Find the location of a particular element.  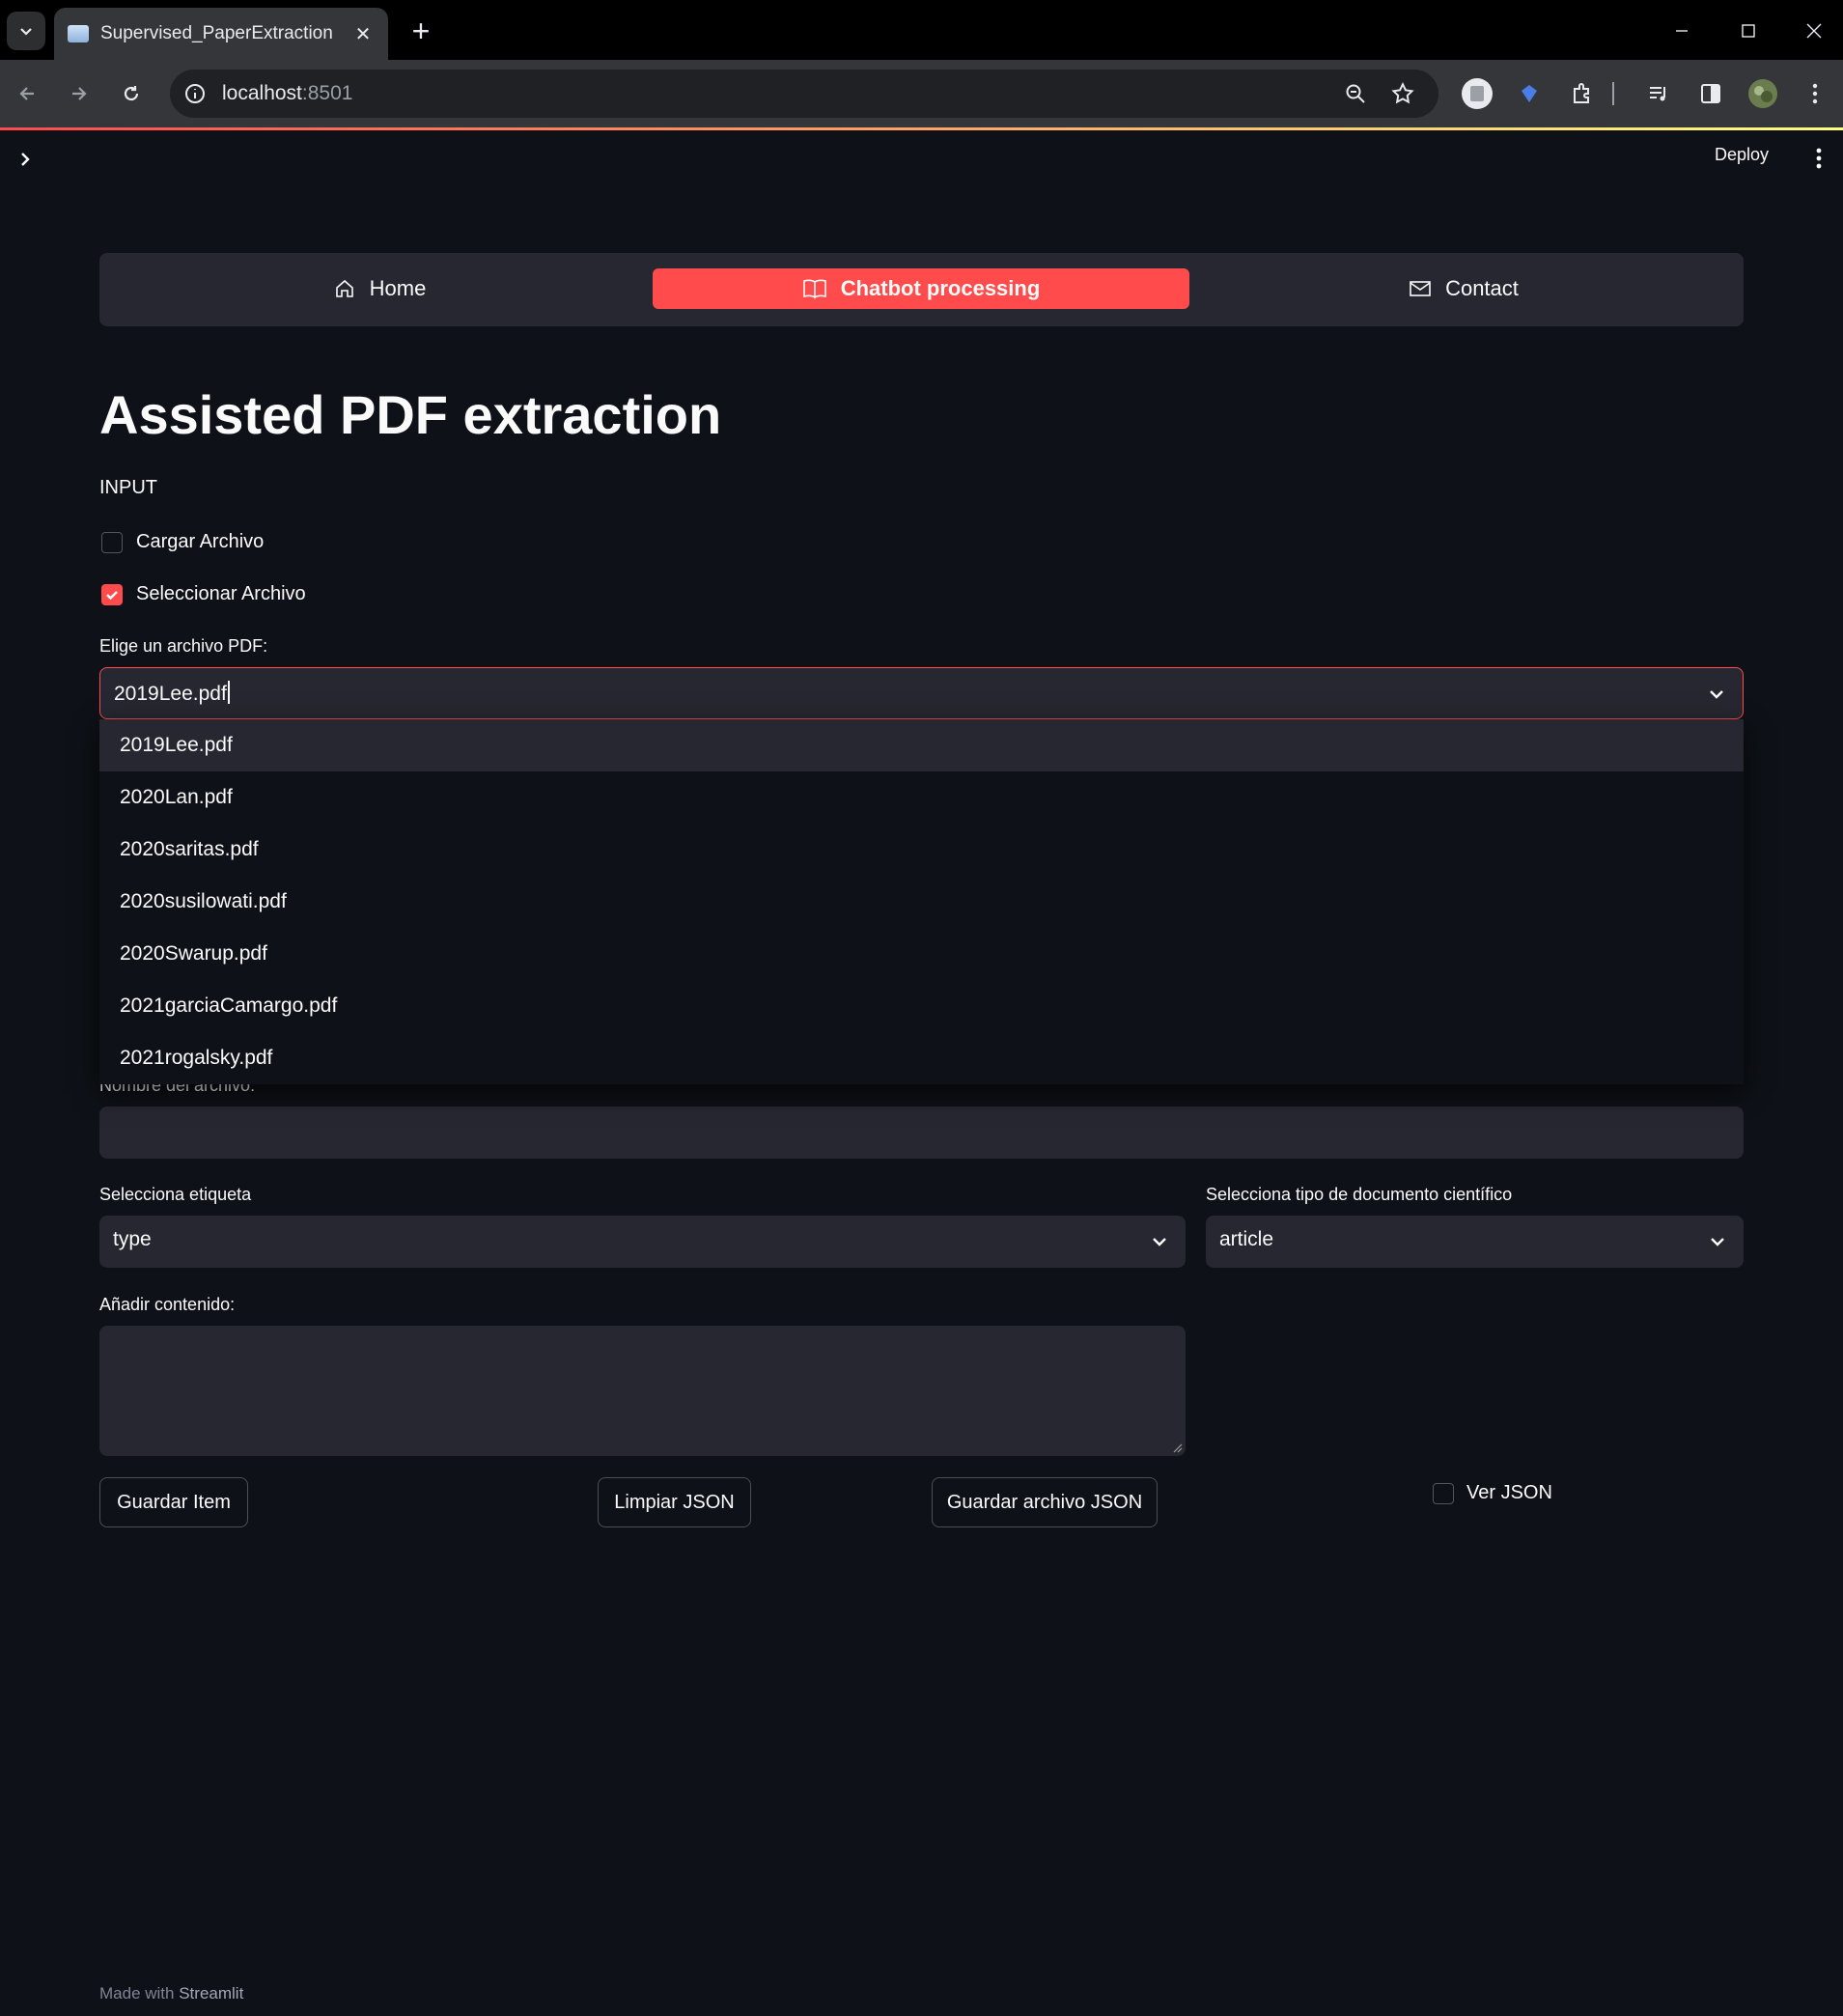

content-label: Añadir contenido: is located at coordinates (167, 1305).